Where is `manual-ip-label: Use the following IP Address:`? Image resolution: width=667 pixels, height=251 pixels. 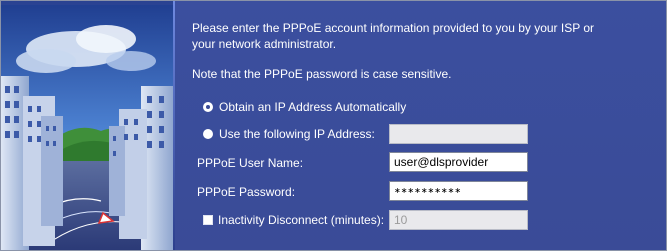
manual-ip-label: Use the following IP Address: is located at coordinates (297, 134).